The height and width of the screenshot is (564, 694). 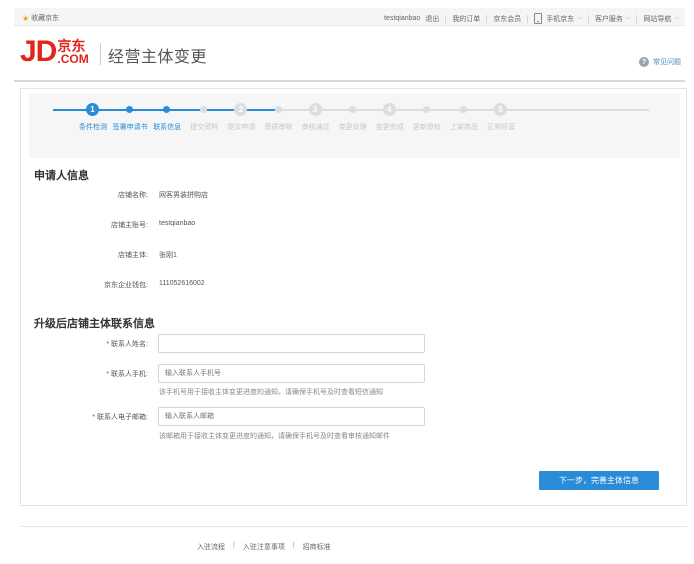 What do you see at coordinates (168, 255) in the screenshot?
I see `entity-value: 张刚1` at bounding box center [168, 255].